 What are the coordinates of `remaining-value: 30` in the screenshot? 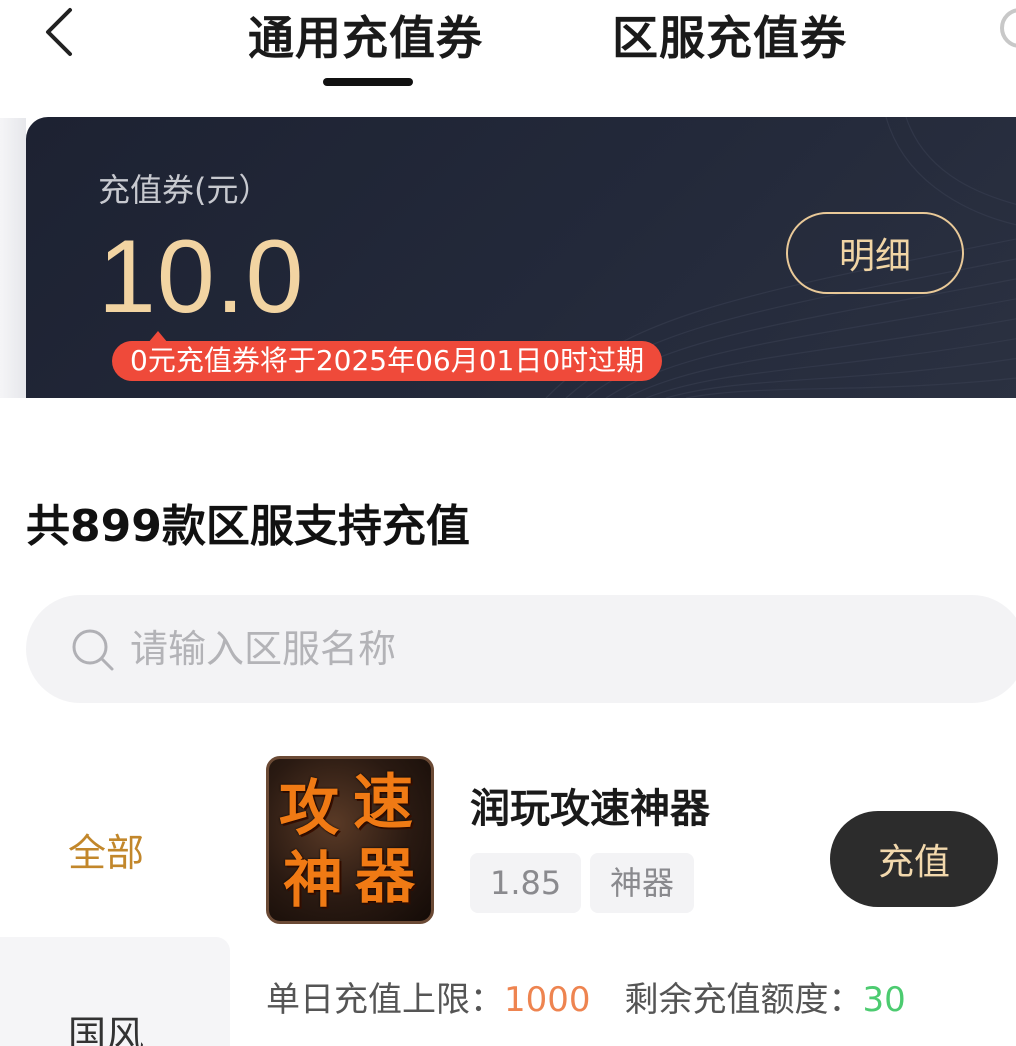 It's located at (884, 1000).